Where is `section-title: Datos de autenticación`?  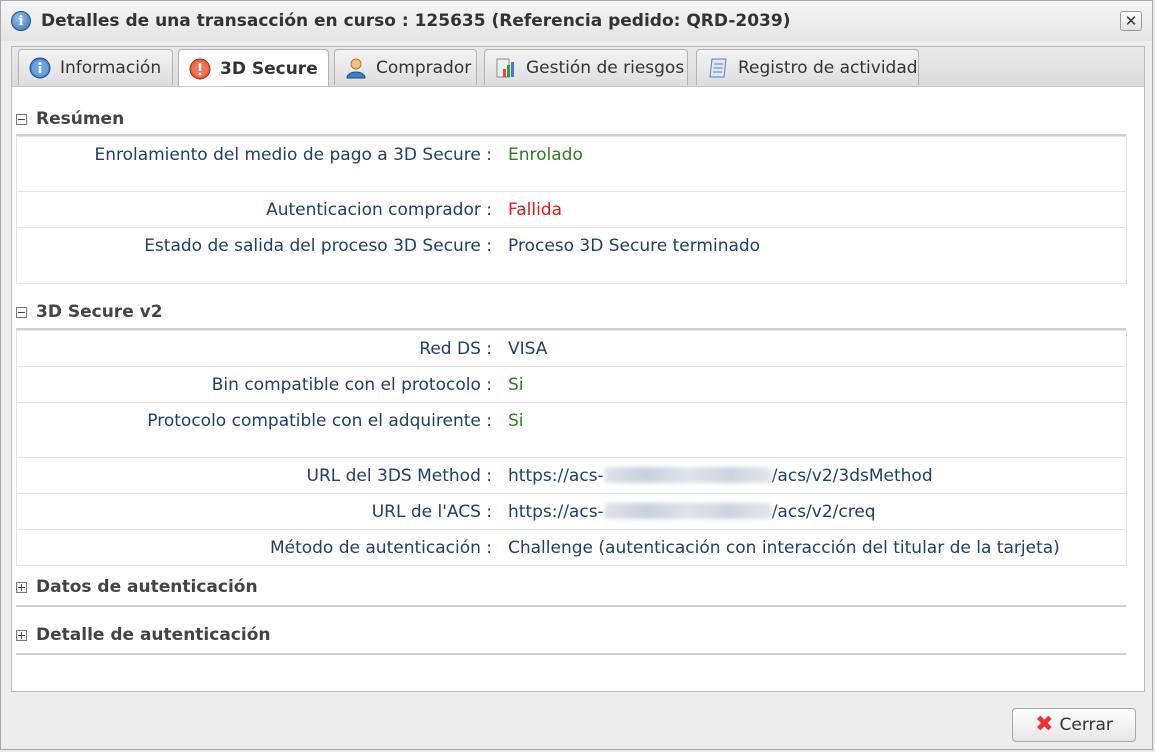 section-title: Datos de autenticación is located at coordinates (147, 587).